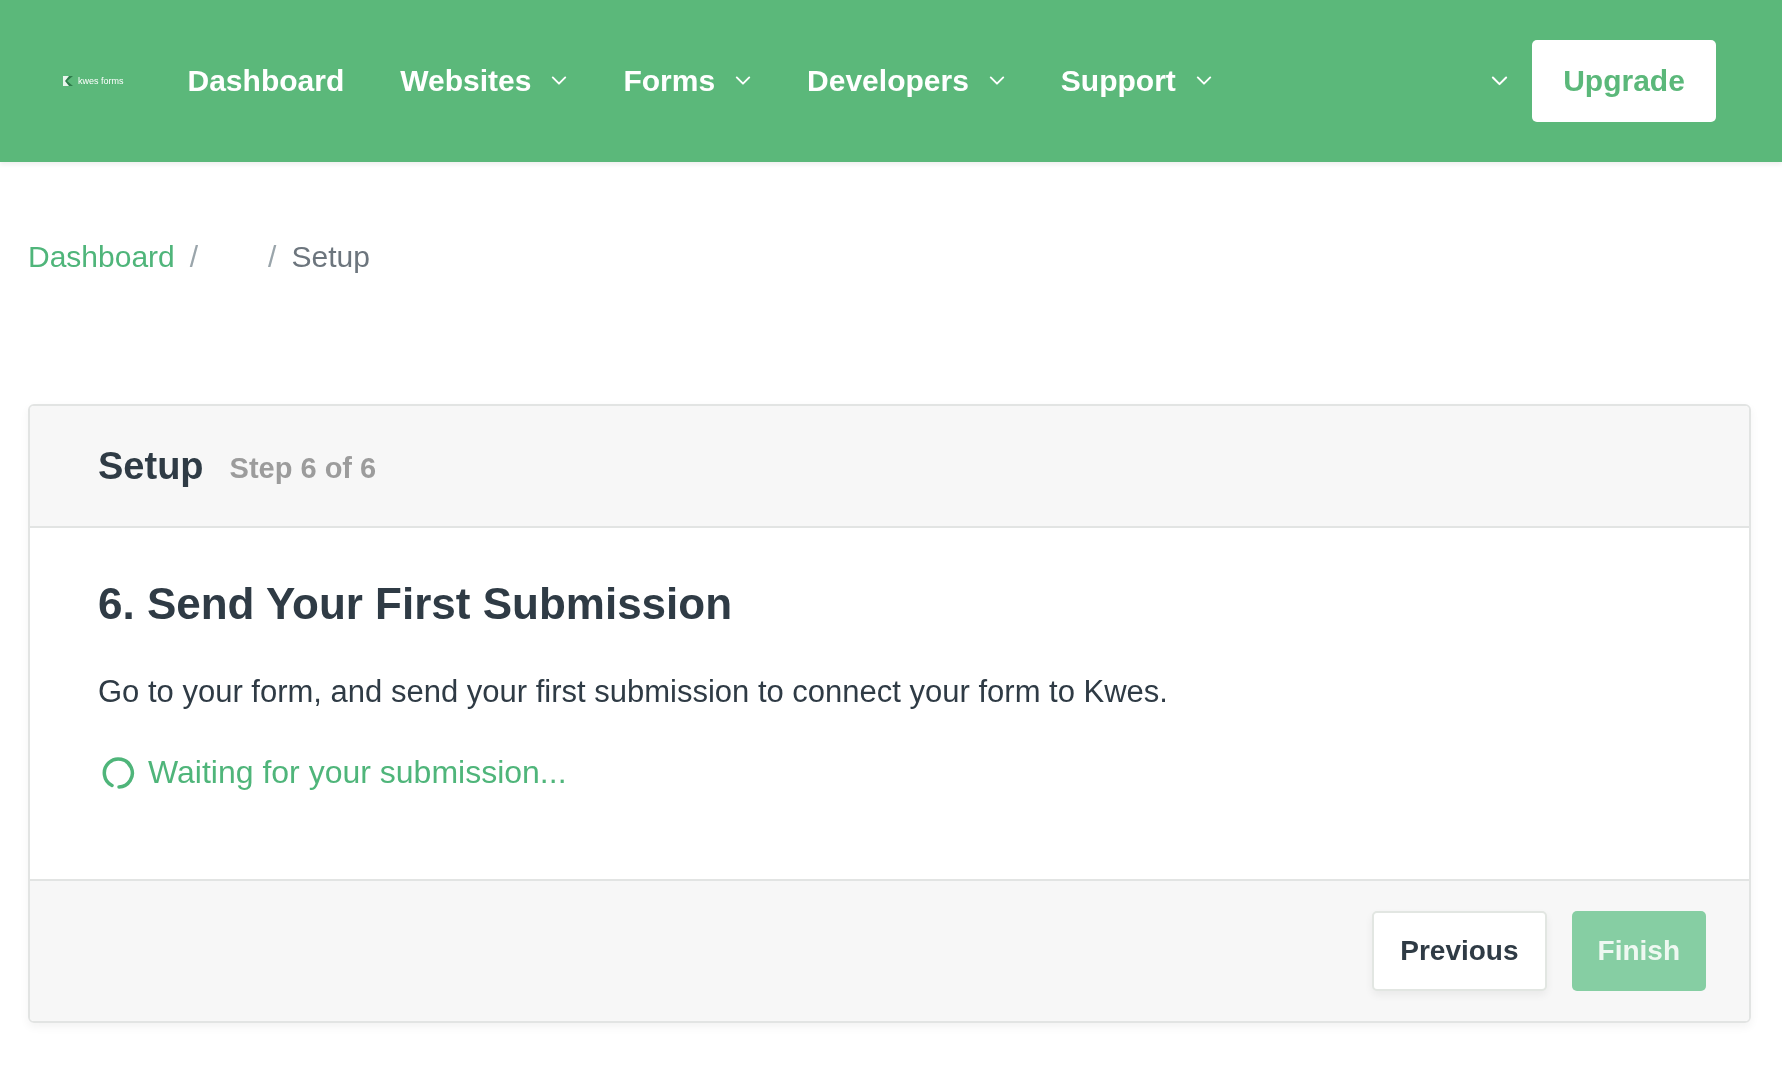  I want to click on logo-icon, so click(68, 81).